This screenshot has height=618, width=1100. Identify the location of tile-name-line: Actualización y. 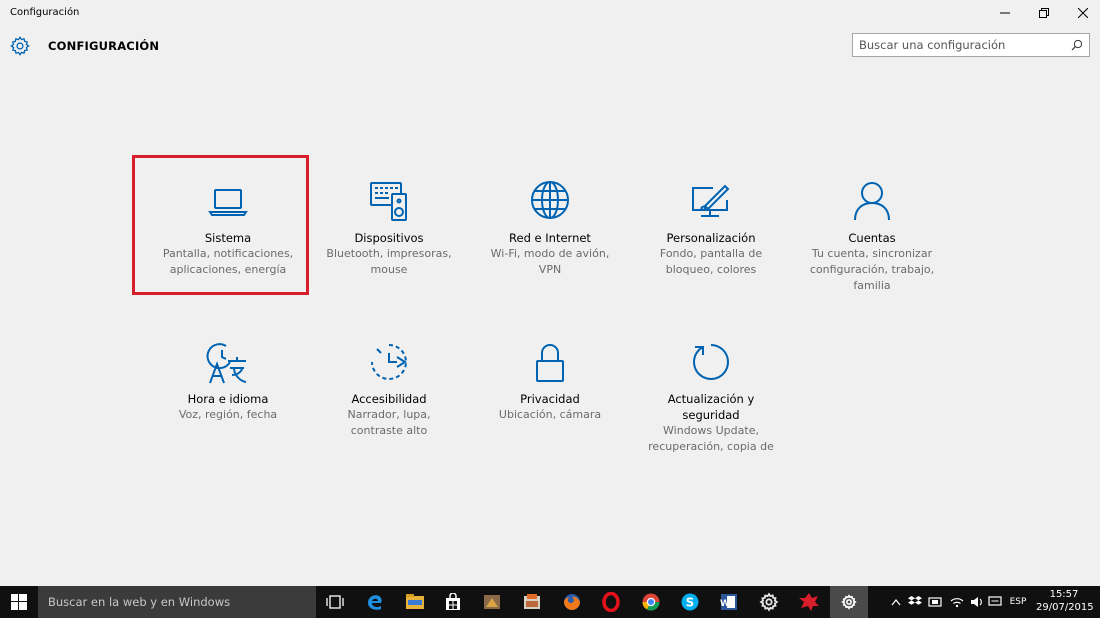
(711, 399).